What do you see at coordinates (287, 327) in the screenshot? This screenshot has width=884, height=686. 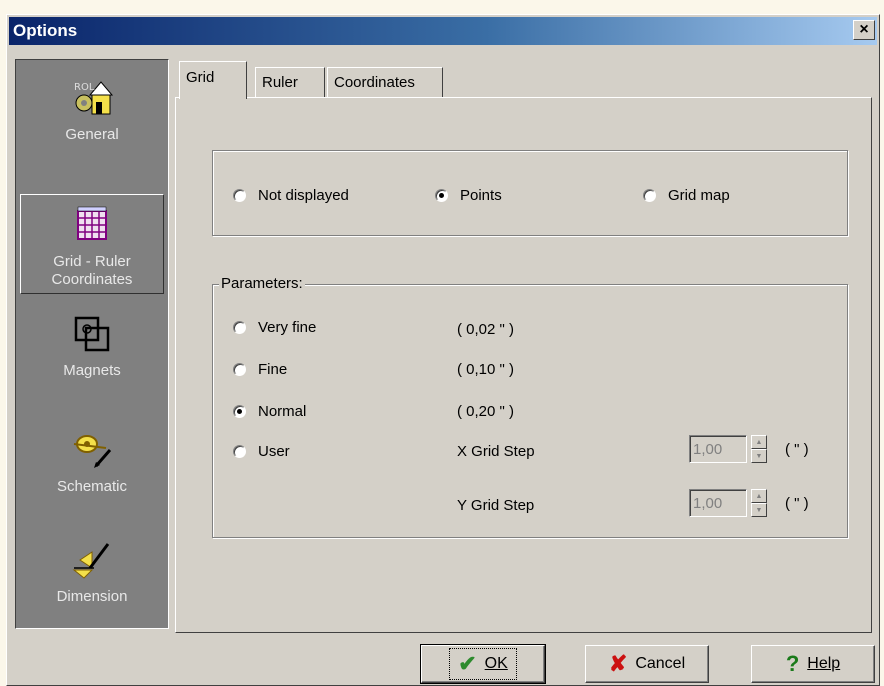 I see `radio-label: Very fine` at bounding box center [287, 327].